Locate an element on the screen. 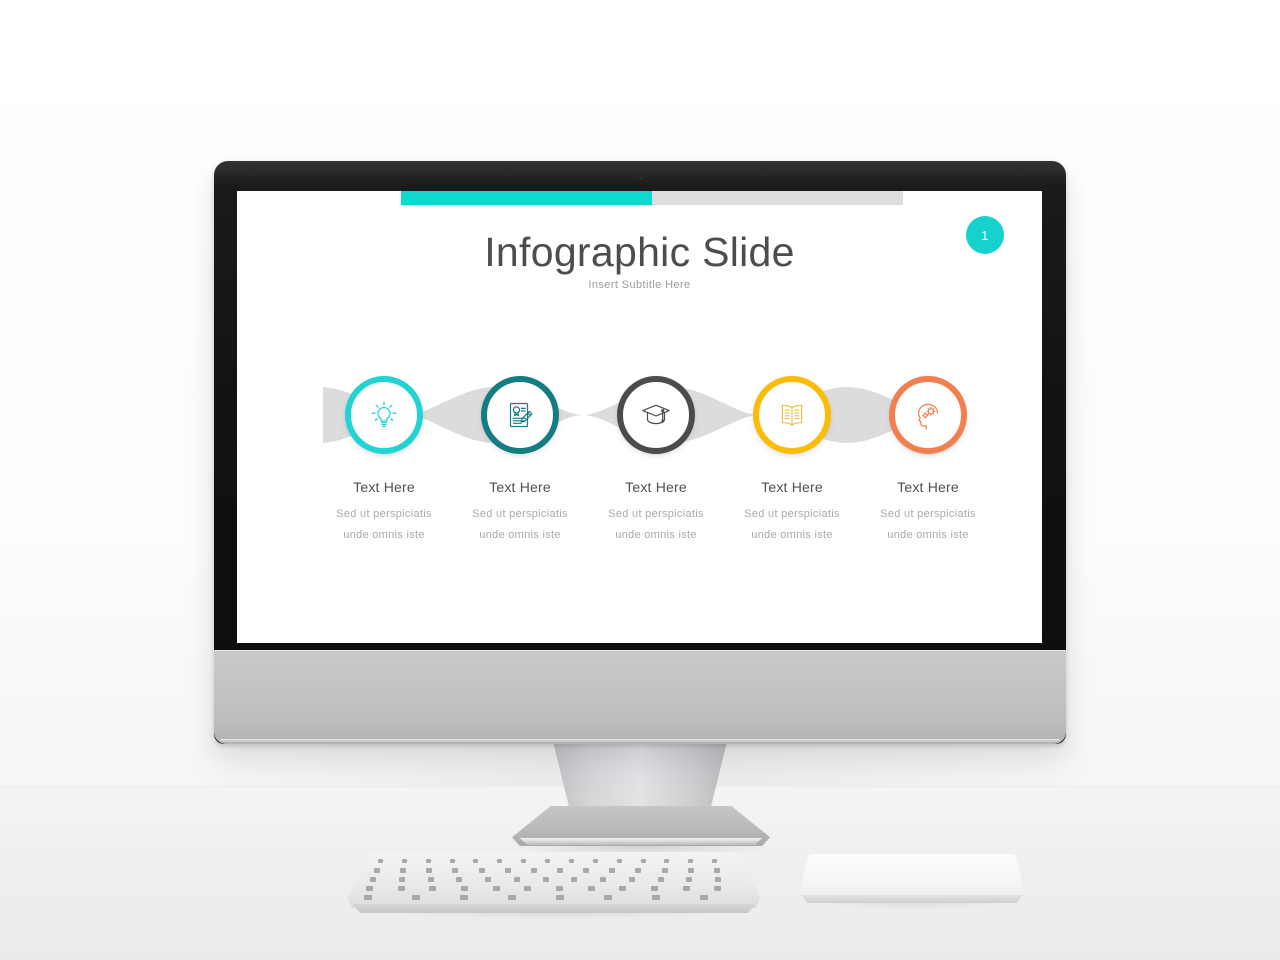  trackpad-edge is located at coordinates (912, 899).